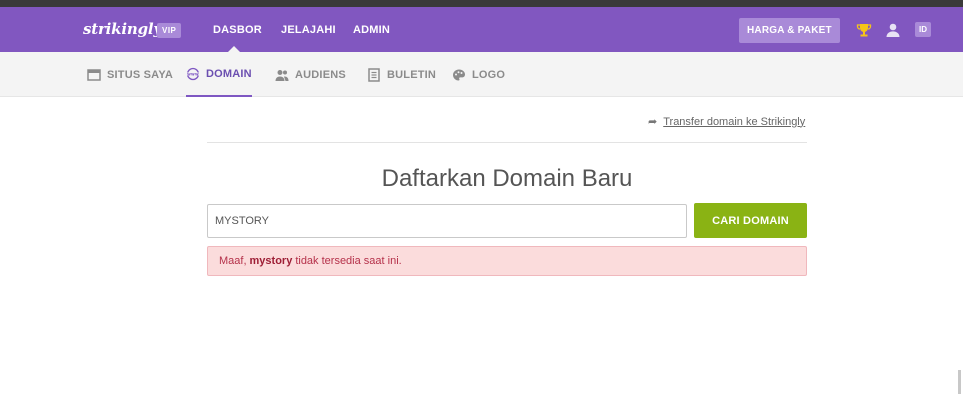 This screenshot has height=394, width=963. What do you see at coordinates (140, 74) in the screenshot?
I see `subnav-my-sites-label: SITUS SAYA` at bounding box center [140, 74].